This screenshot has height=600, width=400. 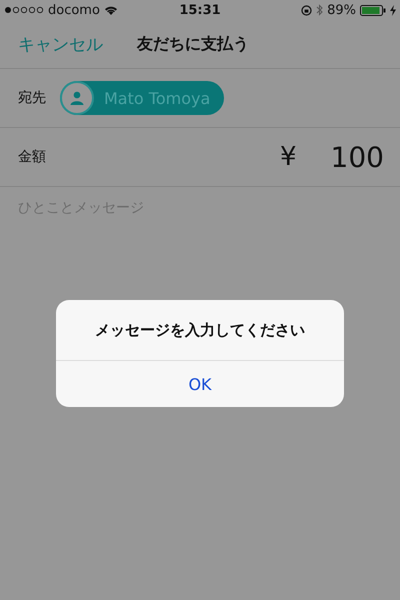 What do you see at coordinates (200, 10) in the screenshot?
I see `clock-time: 15:31` at bounding box center [200, 10].